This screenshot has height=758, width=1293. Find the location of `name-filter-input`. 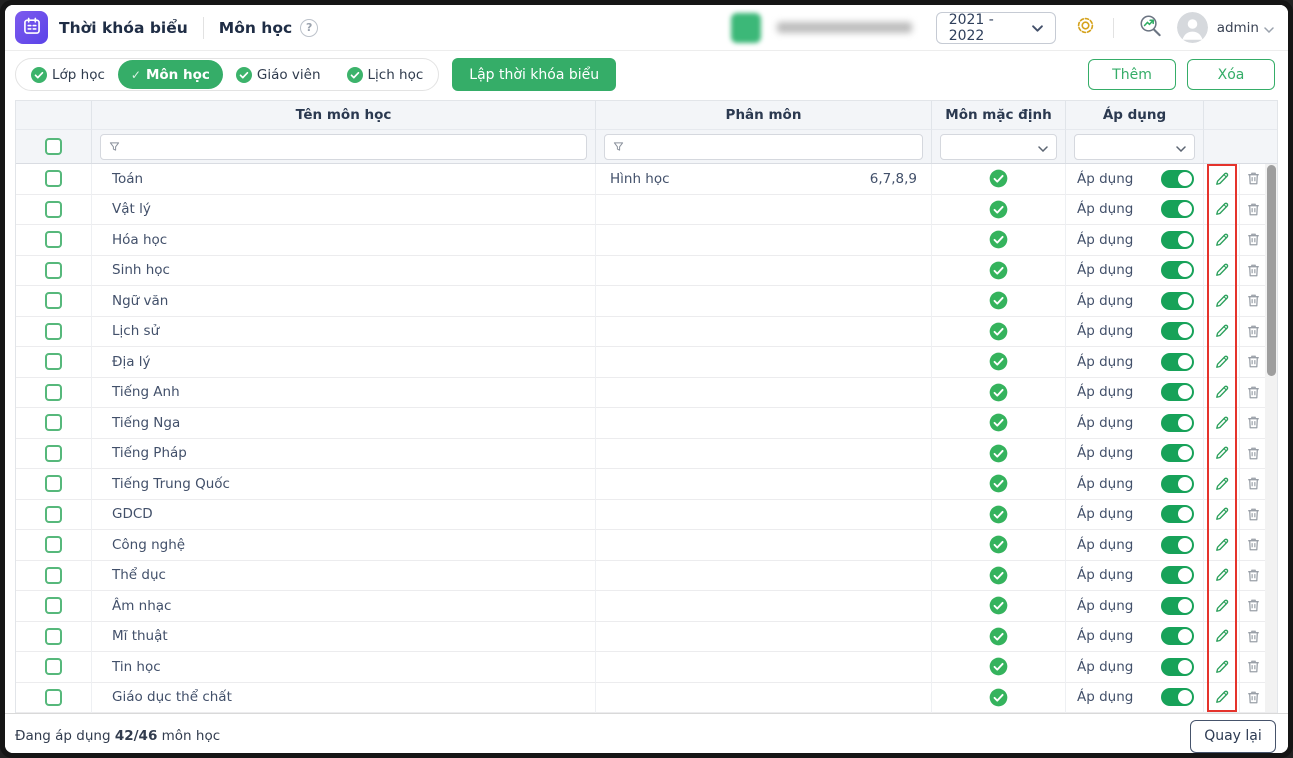

name-filter-input is located at coordinates (352, 146).